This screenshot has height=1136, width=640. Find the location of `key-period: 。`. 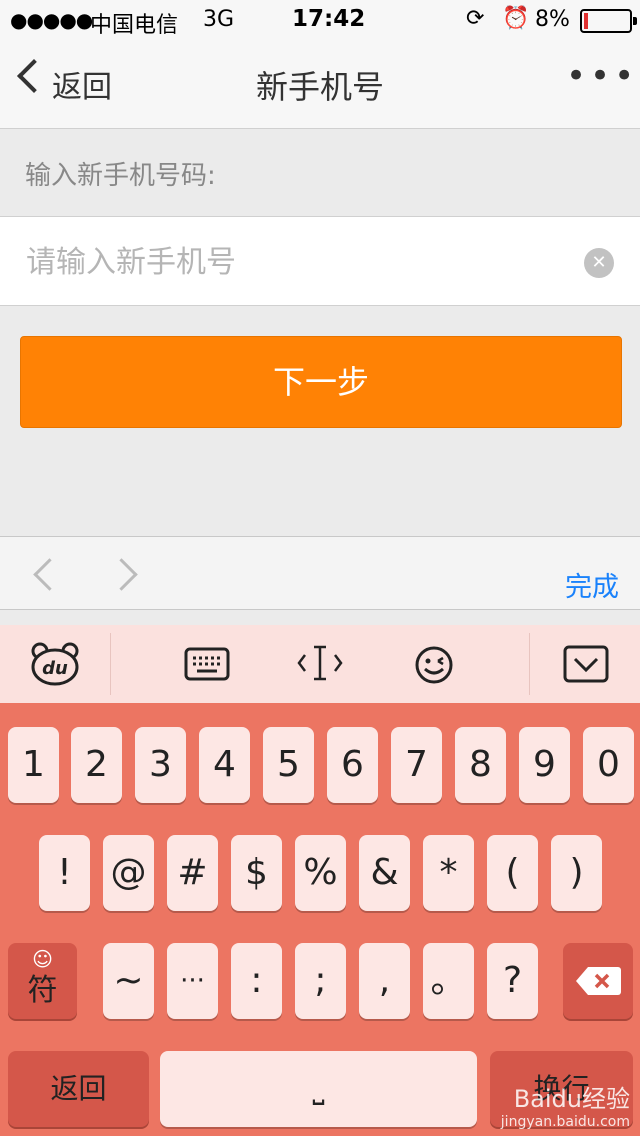

key-period: 。 is located at coordinates (448, 981).